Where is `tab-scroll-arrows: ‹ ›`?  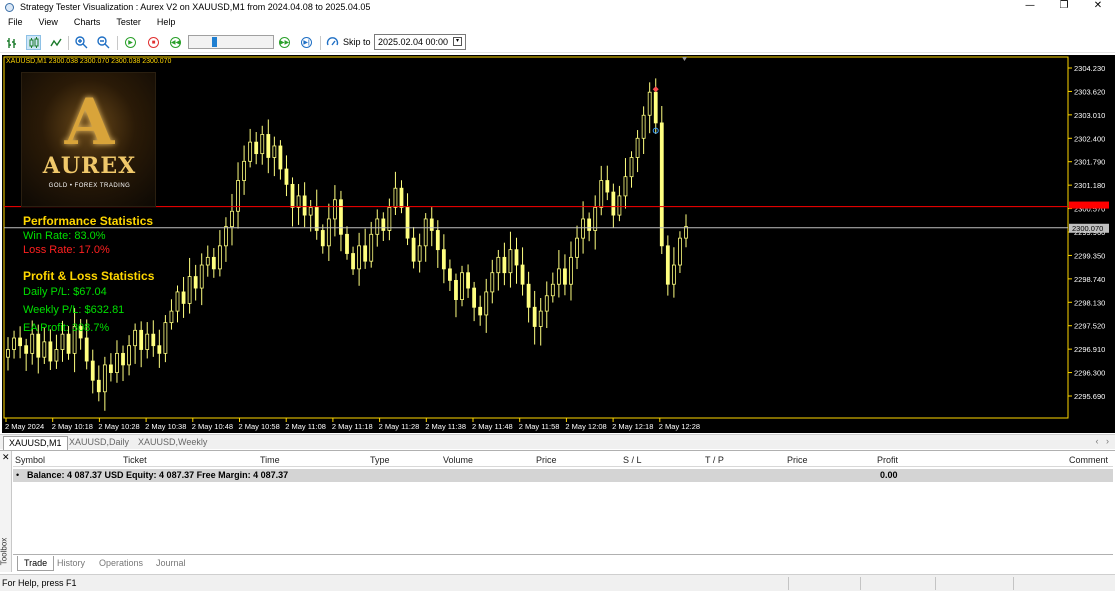
tab-scroll-arrows: ‹ › is located at coordinates (1103, 441).